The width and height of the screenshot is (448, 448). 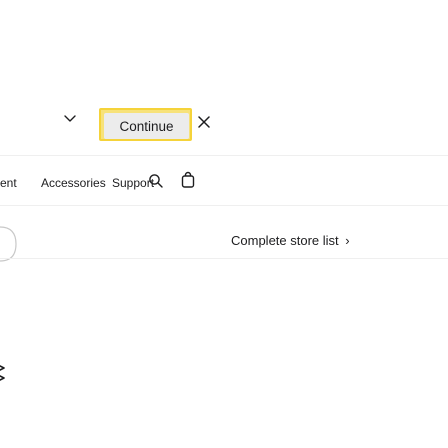 What do you see at coordinates (7, 374) in the screenshot?
I see `partial-chevron-icon` at bounding box center [7, 374].